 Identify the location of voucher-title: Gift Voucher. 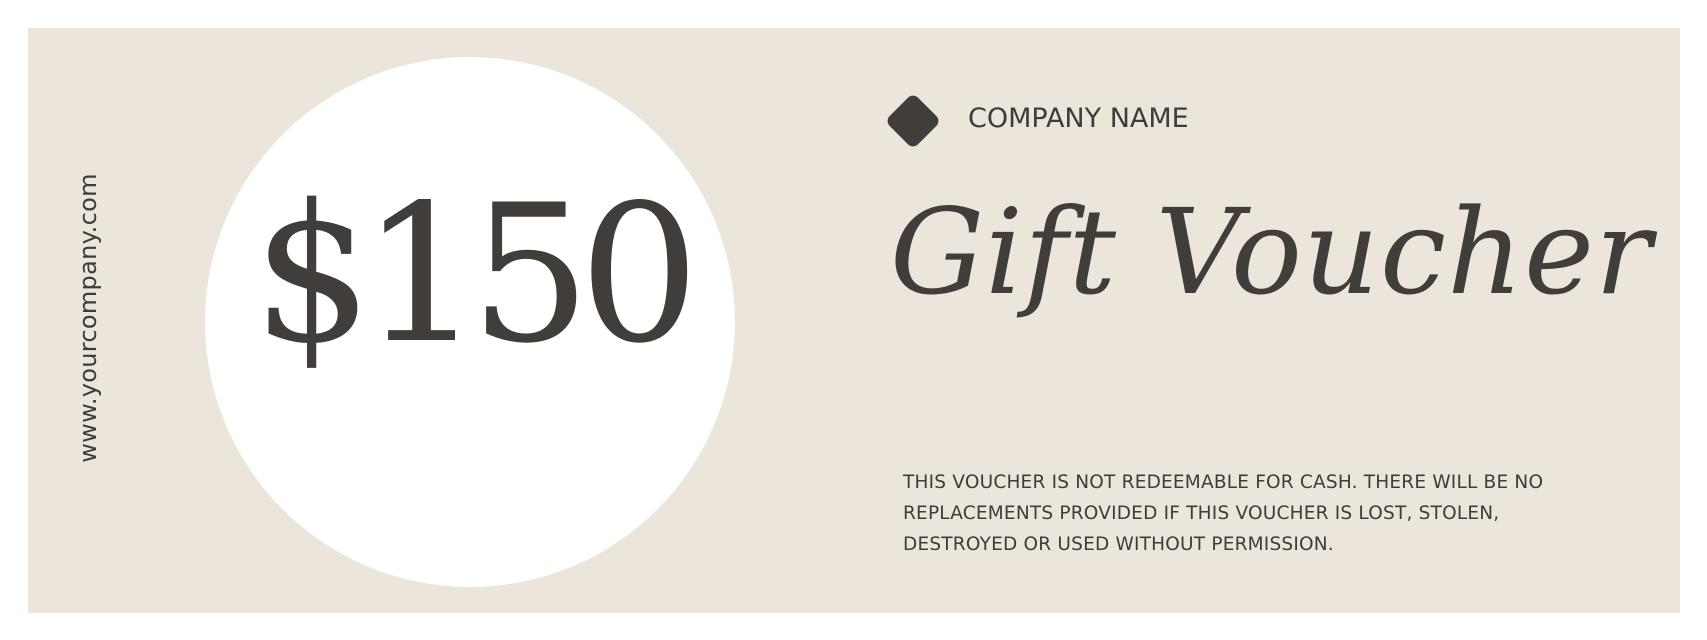
(1271, 252).